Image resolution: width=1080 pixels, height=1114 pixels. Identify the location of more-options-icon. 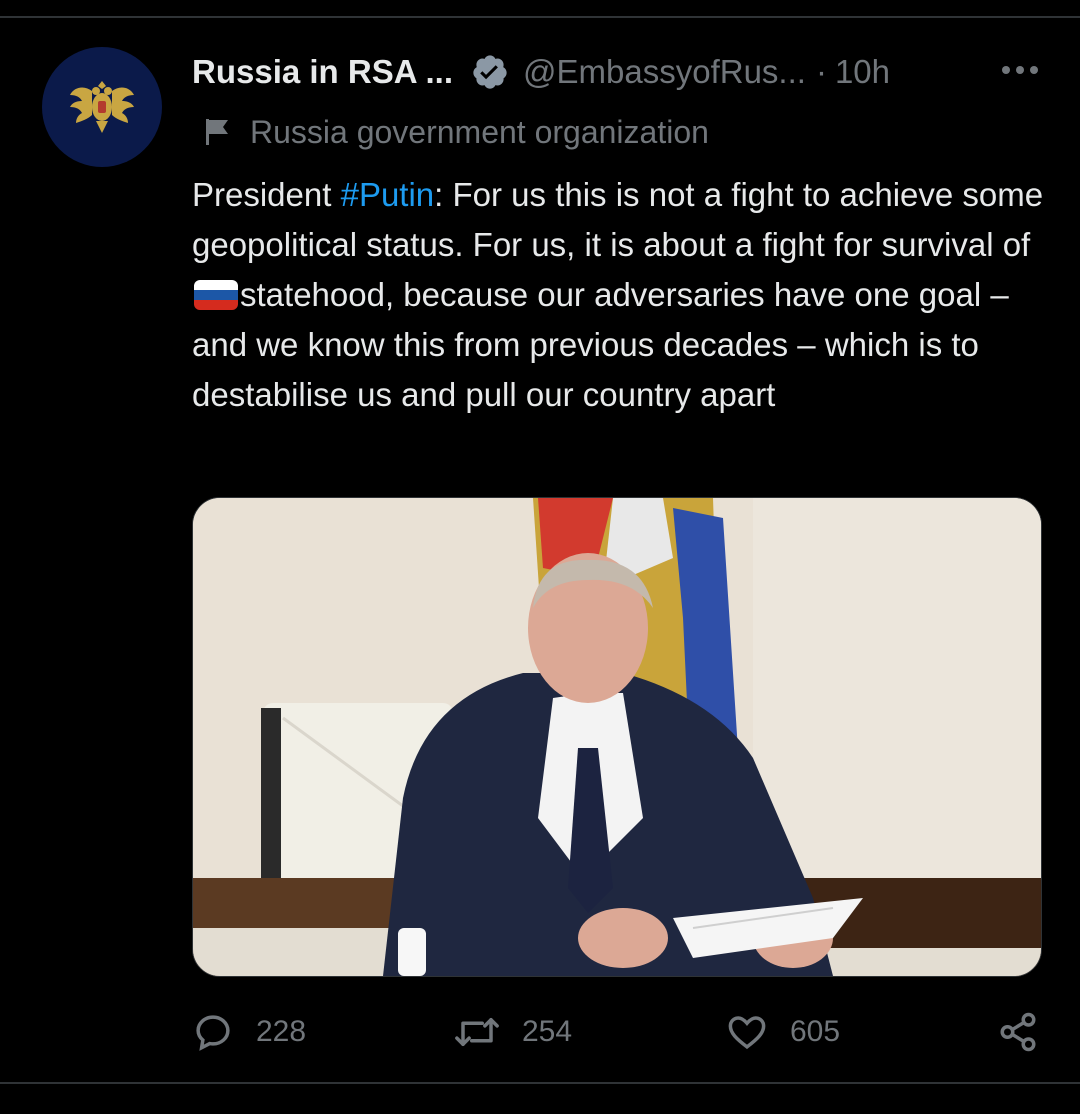
(1020, 70).